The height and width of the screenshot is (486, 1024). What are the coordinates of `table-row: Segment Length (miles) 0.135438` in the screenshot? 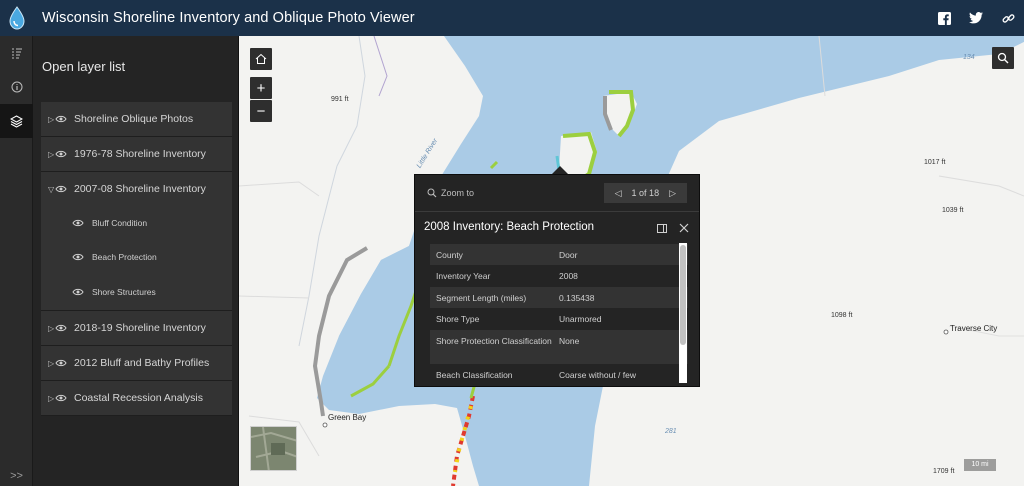 It's located at (559, 297).